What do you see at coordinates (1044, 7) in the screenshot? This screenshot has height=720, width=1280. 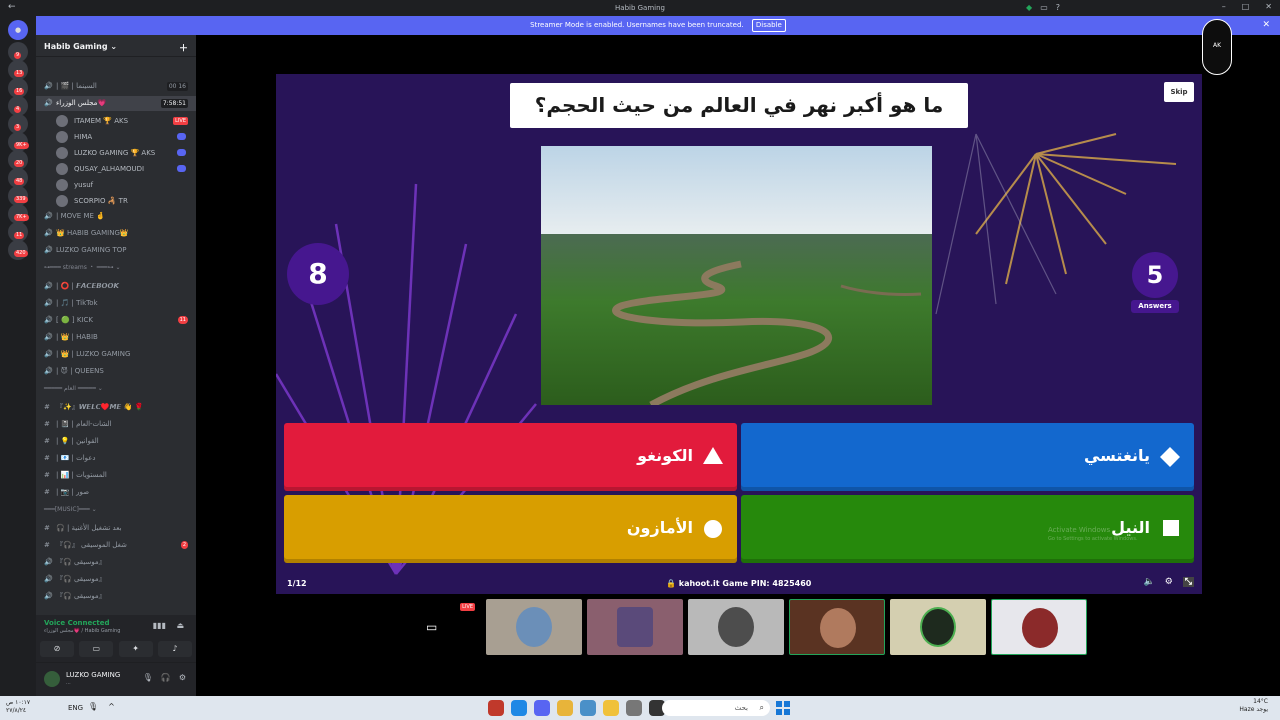 I see `inbox-icon: ▭` at bounding box center [1044, 7].